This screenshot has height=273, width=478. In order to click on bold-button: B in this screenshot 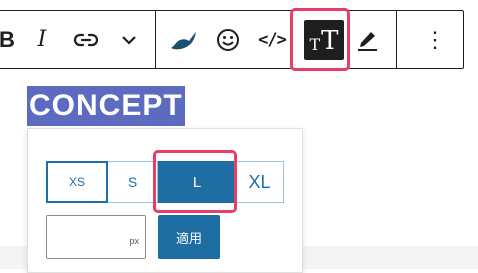, I will do `click(9, 39)`.